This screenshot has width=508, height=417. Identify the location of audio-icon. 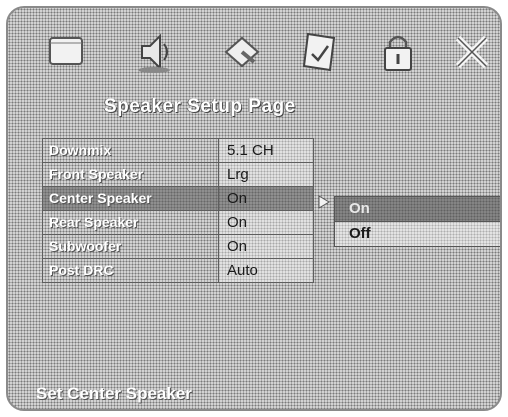
(154, 52).